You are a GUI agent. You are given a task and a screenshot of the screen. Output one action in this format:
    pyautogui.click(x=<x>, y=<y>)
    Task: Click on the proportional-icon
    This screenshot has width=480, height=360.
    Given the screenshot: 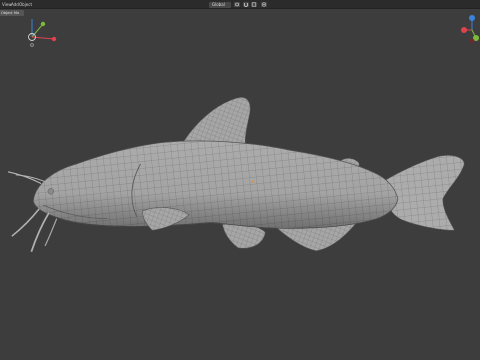 What is the action you would take?
    pyautogui.click(x=264, y=4)
    